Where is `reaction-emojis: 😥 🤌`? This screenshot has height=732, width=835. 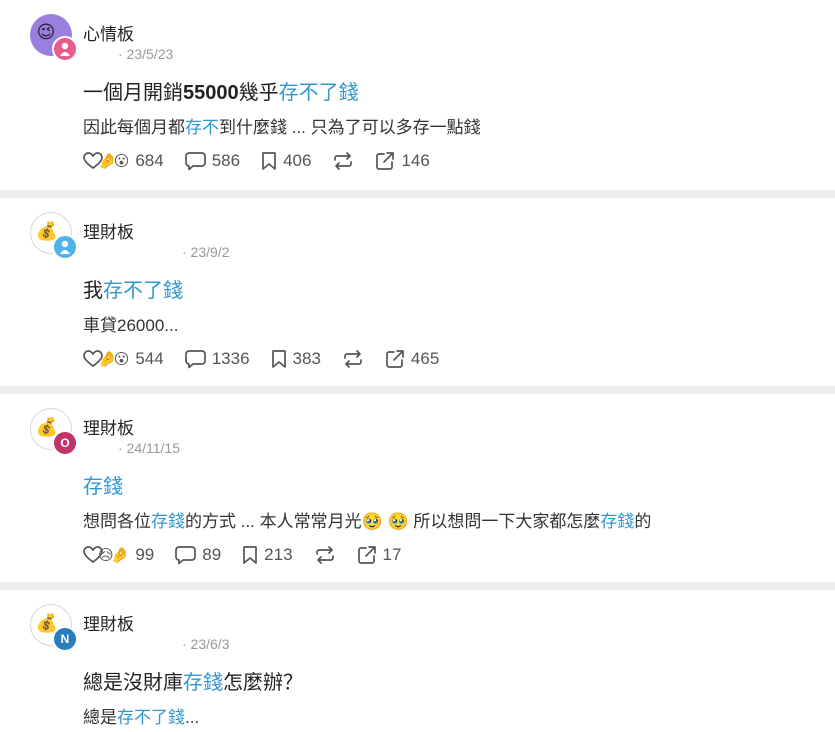 reaction-emojis: 😥 🤌 is located at coordinates (114, 555).